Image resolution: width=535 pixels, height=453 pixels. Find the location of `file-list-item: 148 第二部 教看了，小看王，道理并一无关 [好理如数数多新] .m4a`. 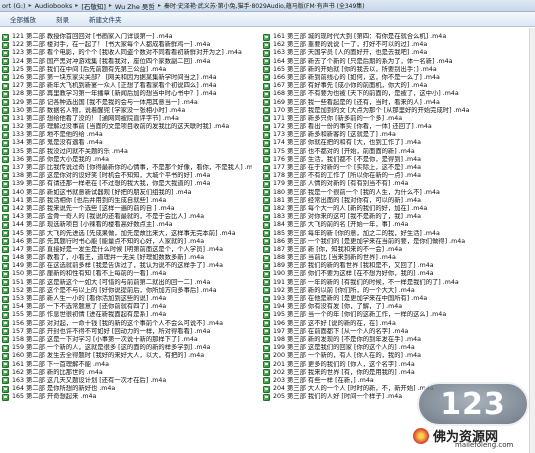

file-list-item: 148 第二部 教看了，小看王，道理并一无关 [好理如数数多新] .m4a is located at coordinates (127, 258).